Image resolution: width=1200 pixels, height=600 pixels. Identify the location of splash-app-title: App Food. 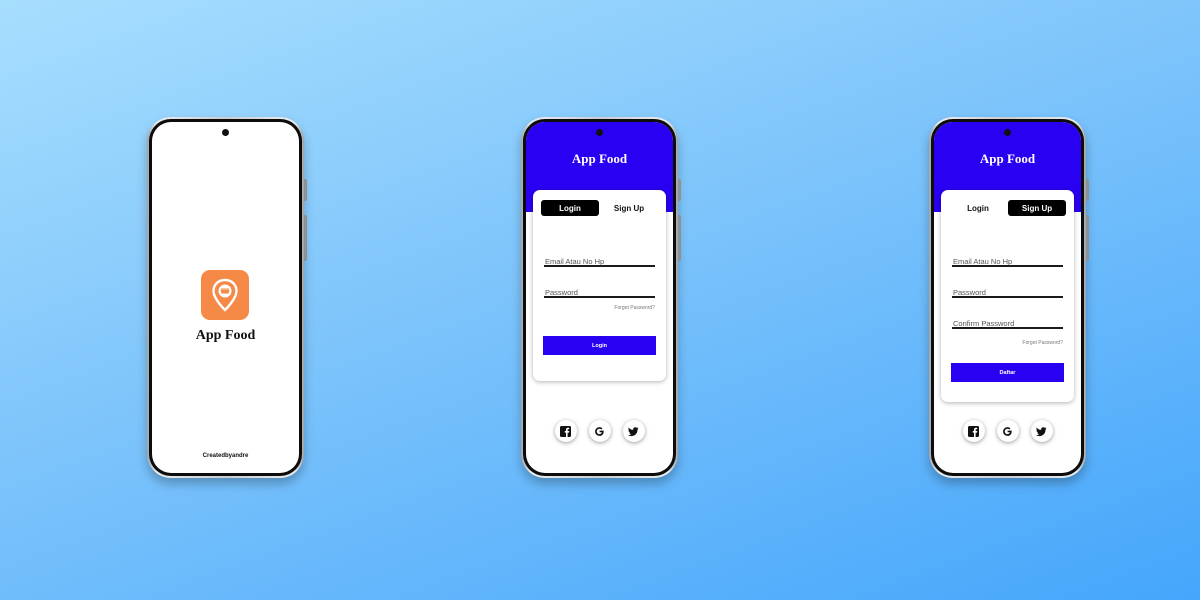
(225, 335).